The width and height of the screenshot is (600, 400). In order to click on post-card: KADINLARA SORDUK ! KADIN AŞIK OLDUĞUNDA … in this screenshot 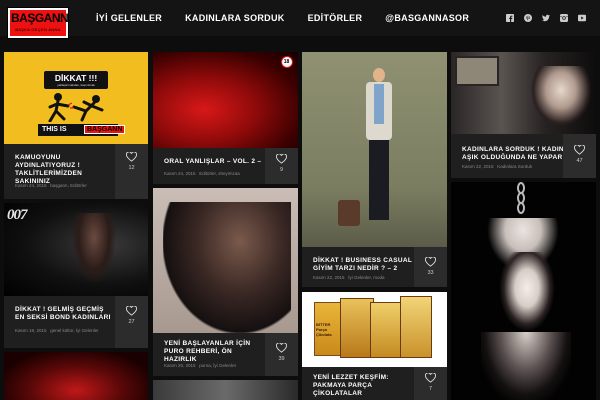, I will do `click(523, 115)`.